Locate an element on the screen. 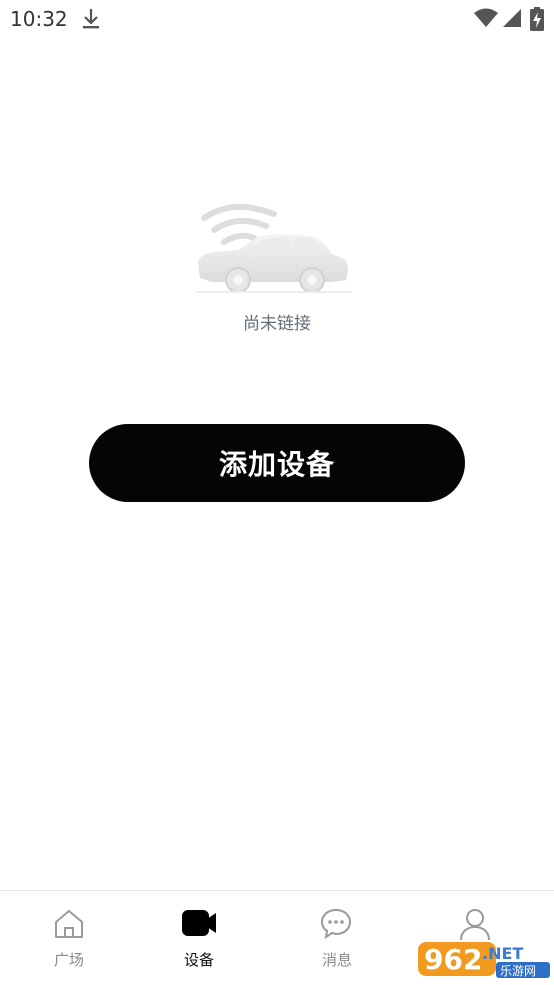  add-device-button: 添加设备 is located at coordinates (277, 463).